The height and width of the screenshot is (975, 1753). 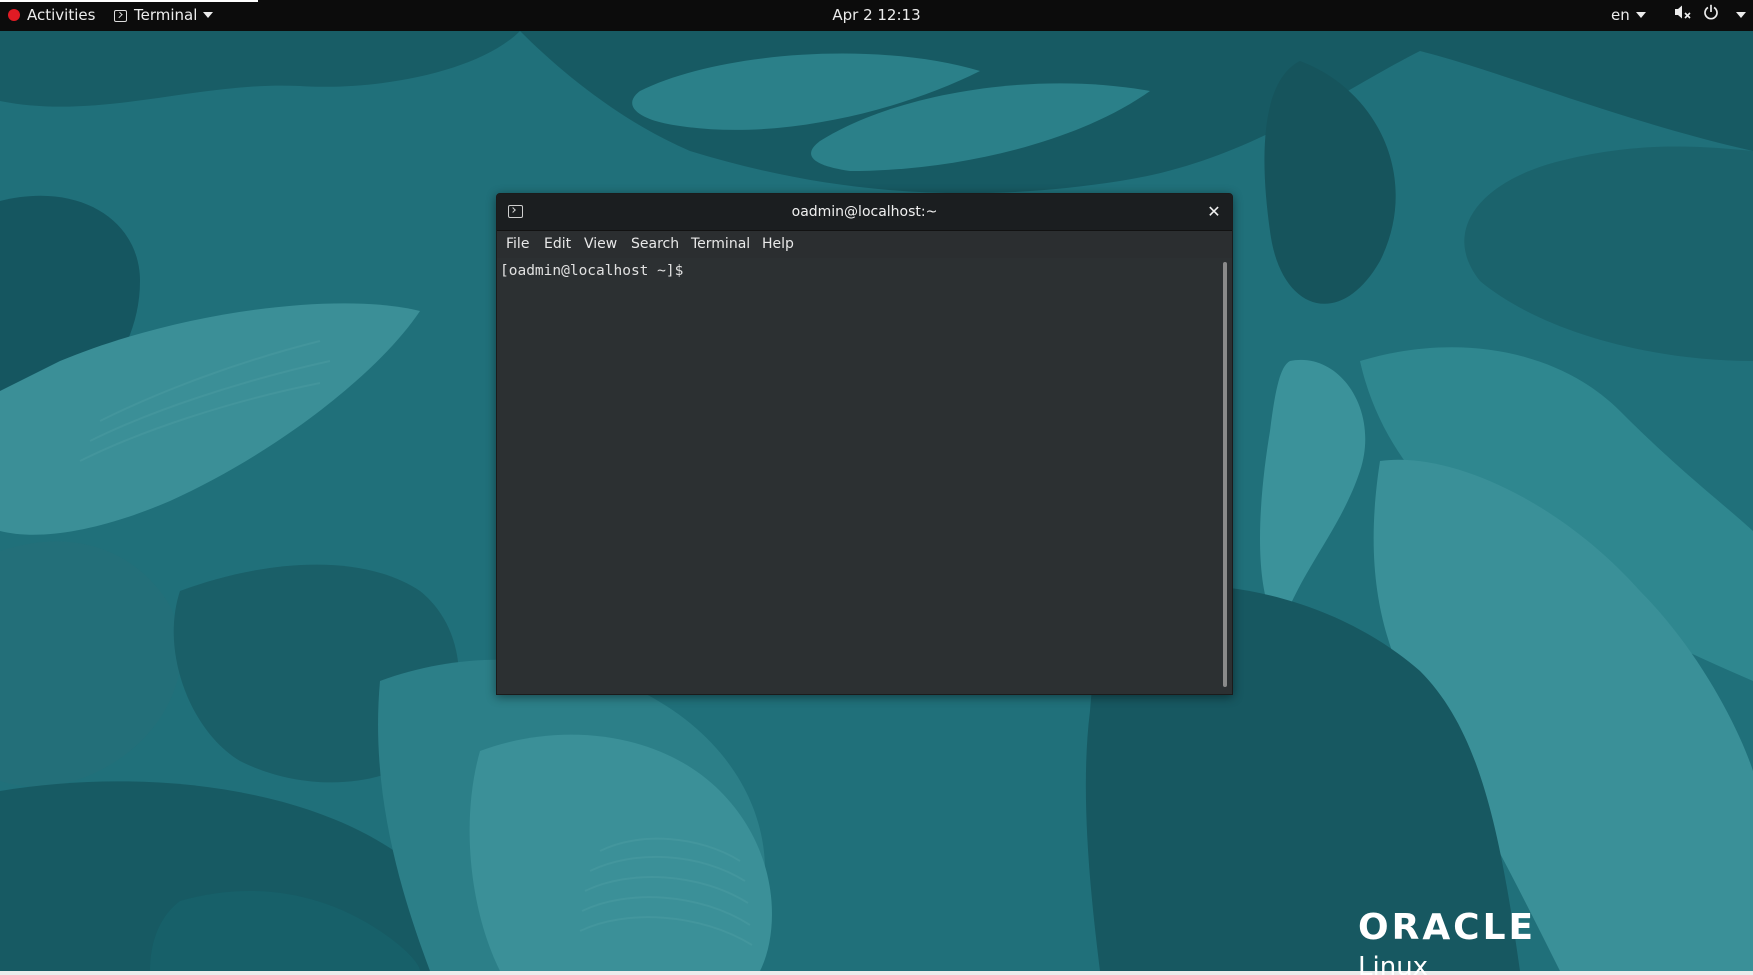 I want to click on menu-file: File, so click(x=517, y=244).